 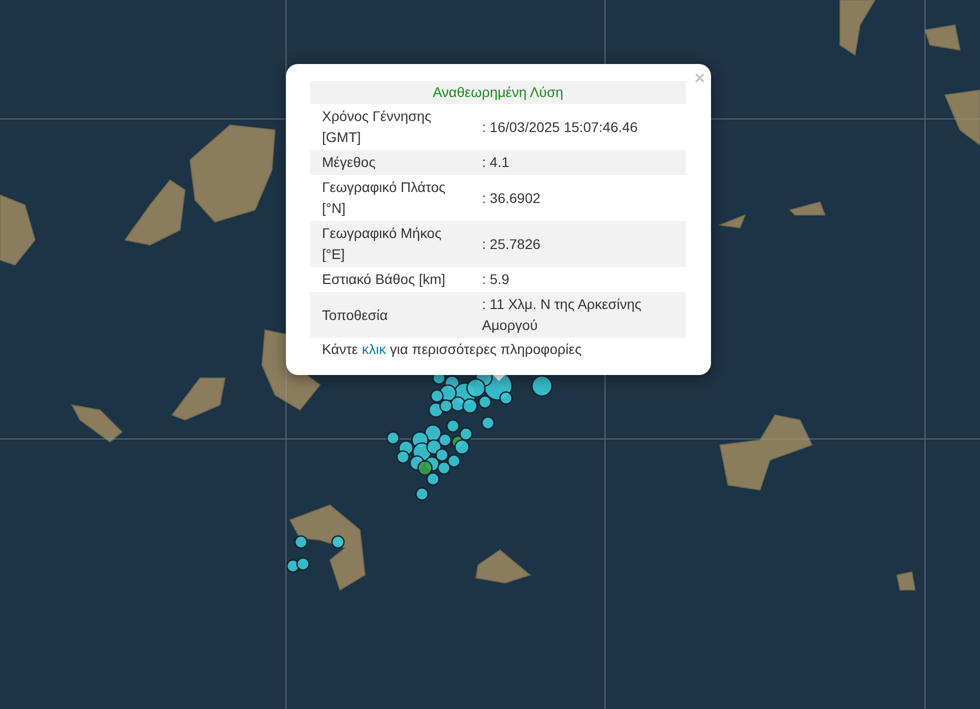 I want to click on field-label: Μέγεθος, so click(x=348, y=162).